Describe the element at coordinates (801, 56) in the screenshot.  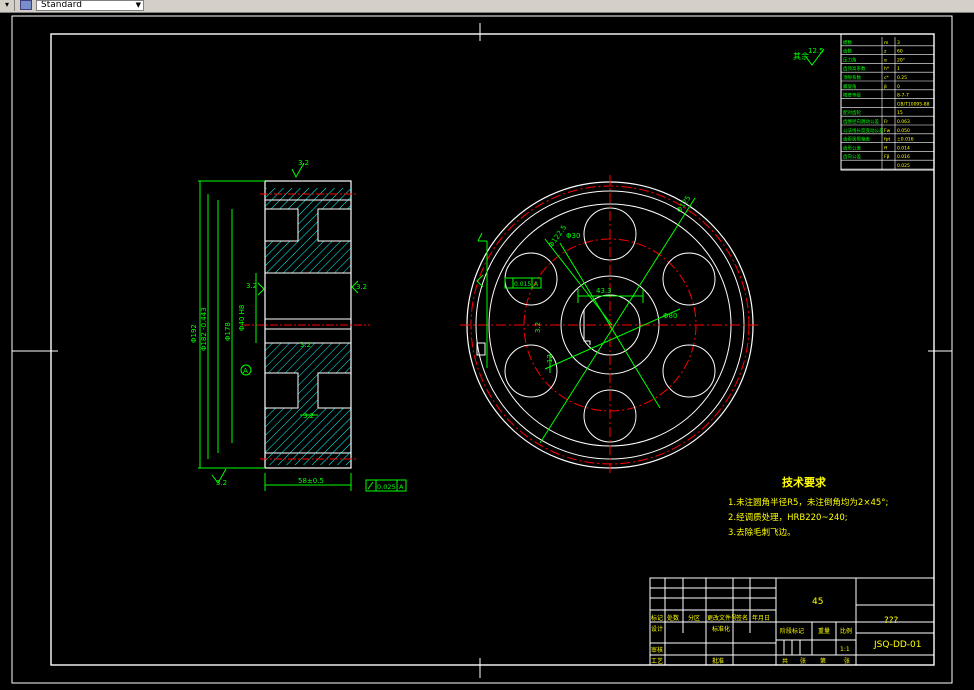
I see `surface-note-label: 其余` at that location.